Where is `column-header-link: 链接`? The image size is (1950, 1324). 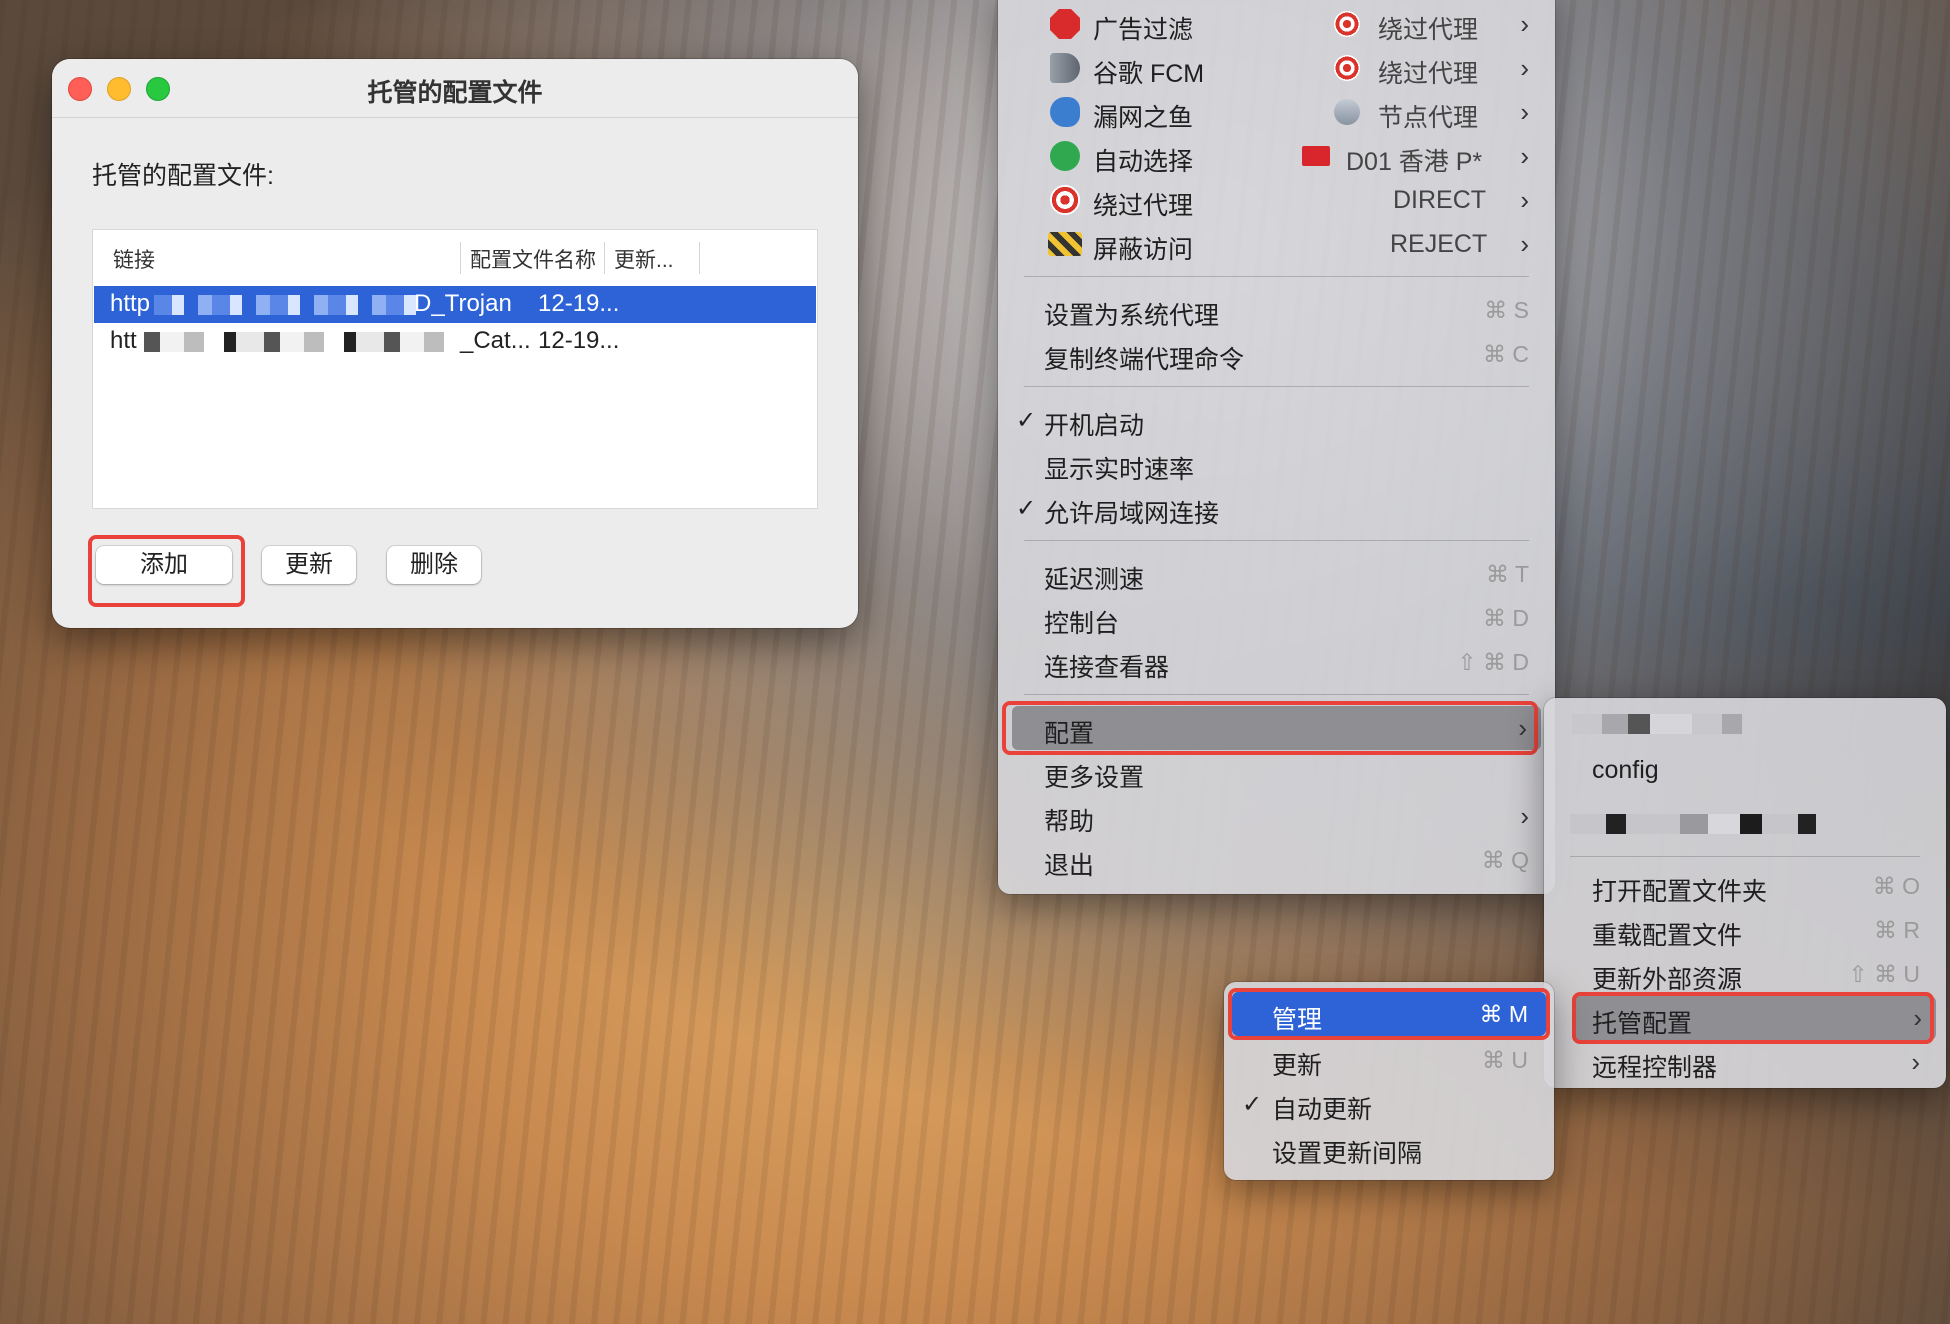
column-header-link: 链接 is located at coordinates (134, 259).